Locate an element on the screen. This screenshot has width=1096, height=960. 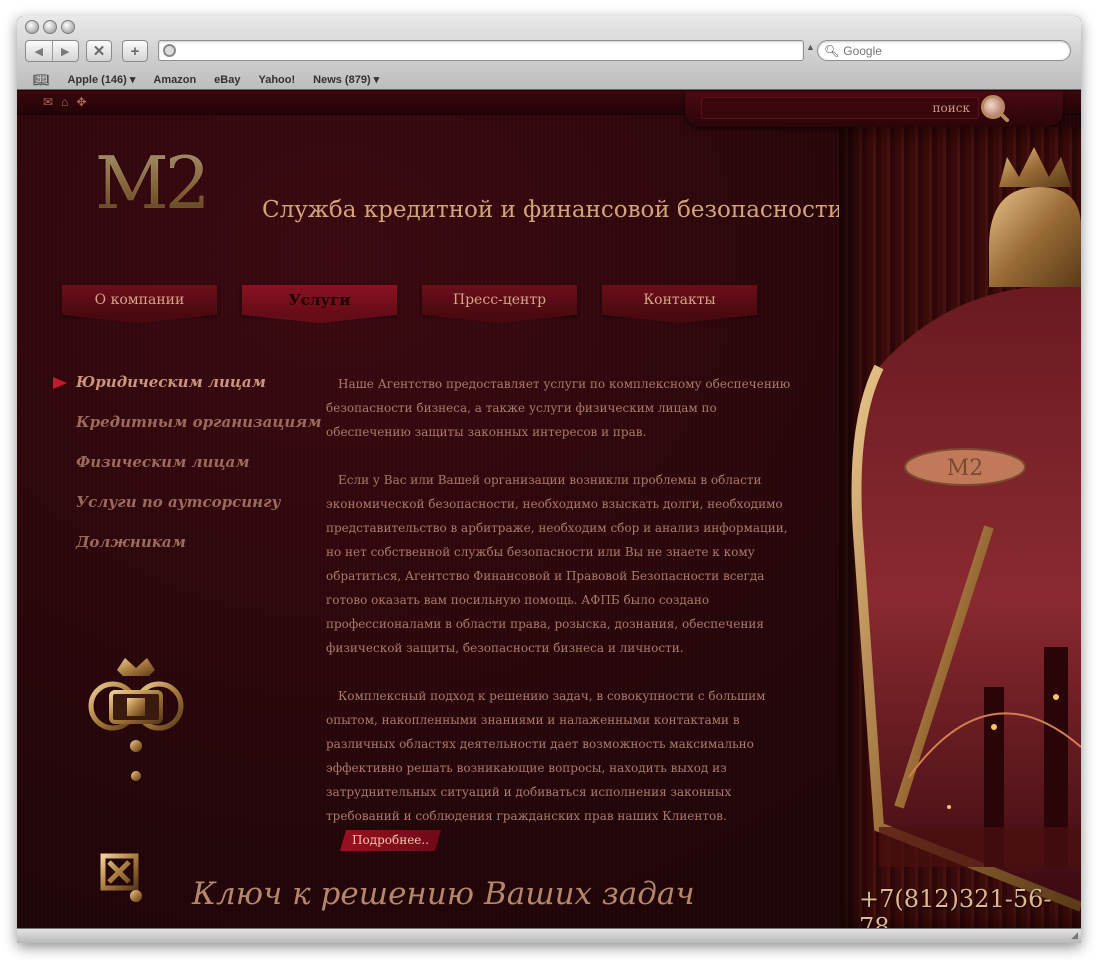
key-icon is located at coordinates (136, 780).